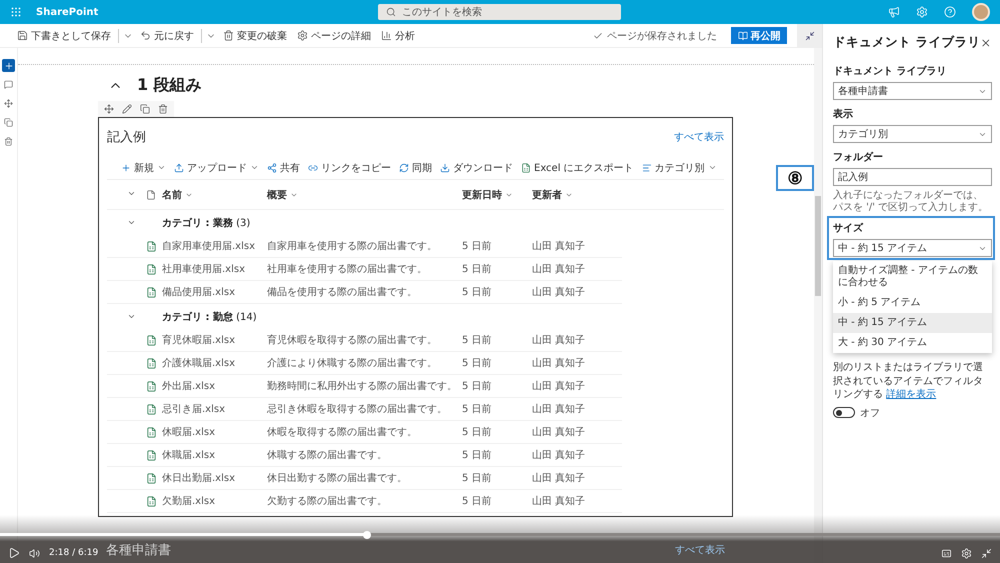 The image size is (1000, 563). I want to click on file-name: 休職届.xlsx, so click(214, 455).